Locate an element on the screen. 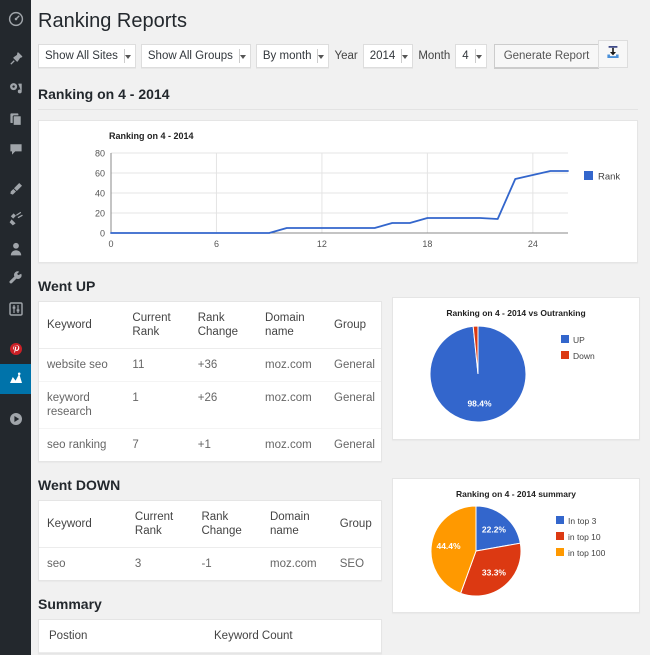 This screenshot has height=655, width=650. sidebar-item-users is located at coordinates (15, 249).